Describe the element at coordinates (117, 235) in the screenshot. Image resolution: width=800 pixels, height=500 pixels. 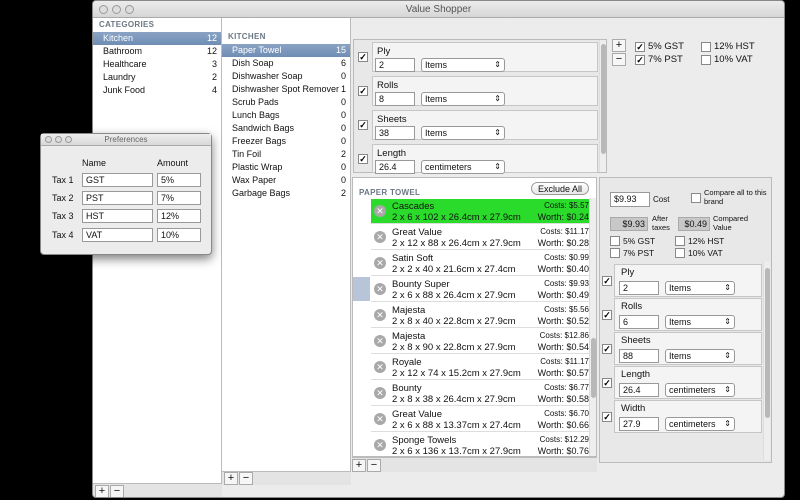
I see `tax-name-input: VAT` at that location.